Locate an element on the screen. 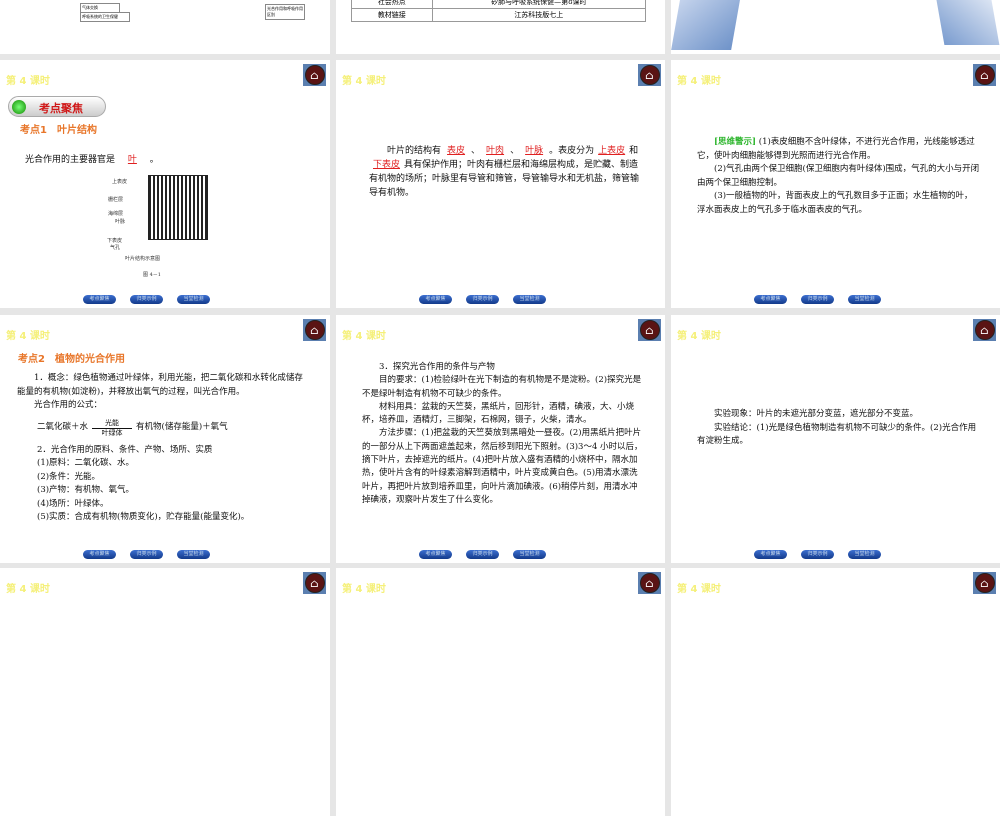  slide-thumbnail-11: 第 4 课时 ⌂ is located at coordinates (500, 692).